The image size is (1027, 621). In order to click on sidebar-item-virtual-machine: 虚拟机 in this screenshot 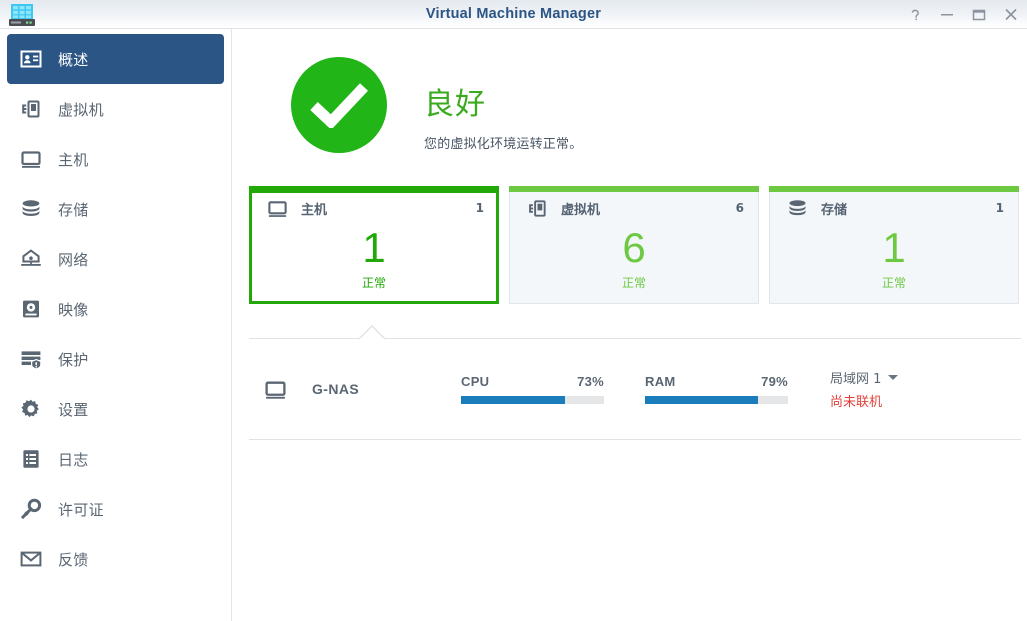, I will do `click(115, 109)`.